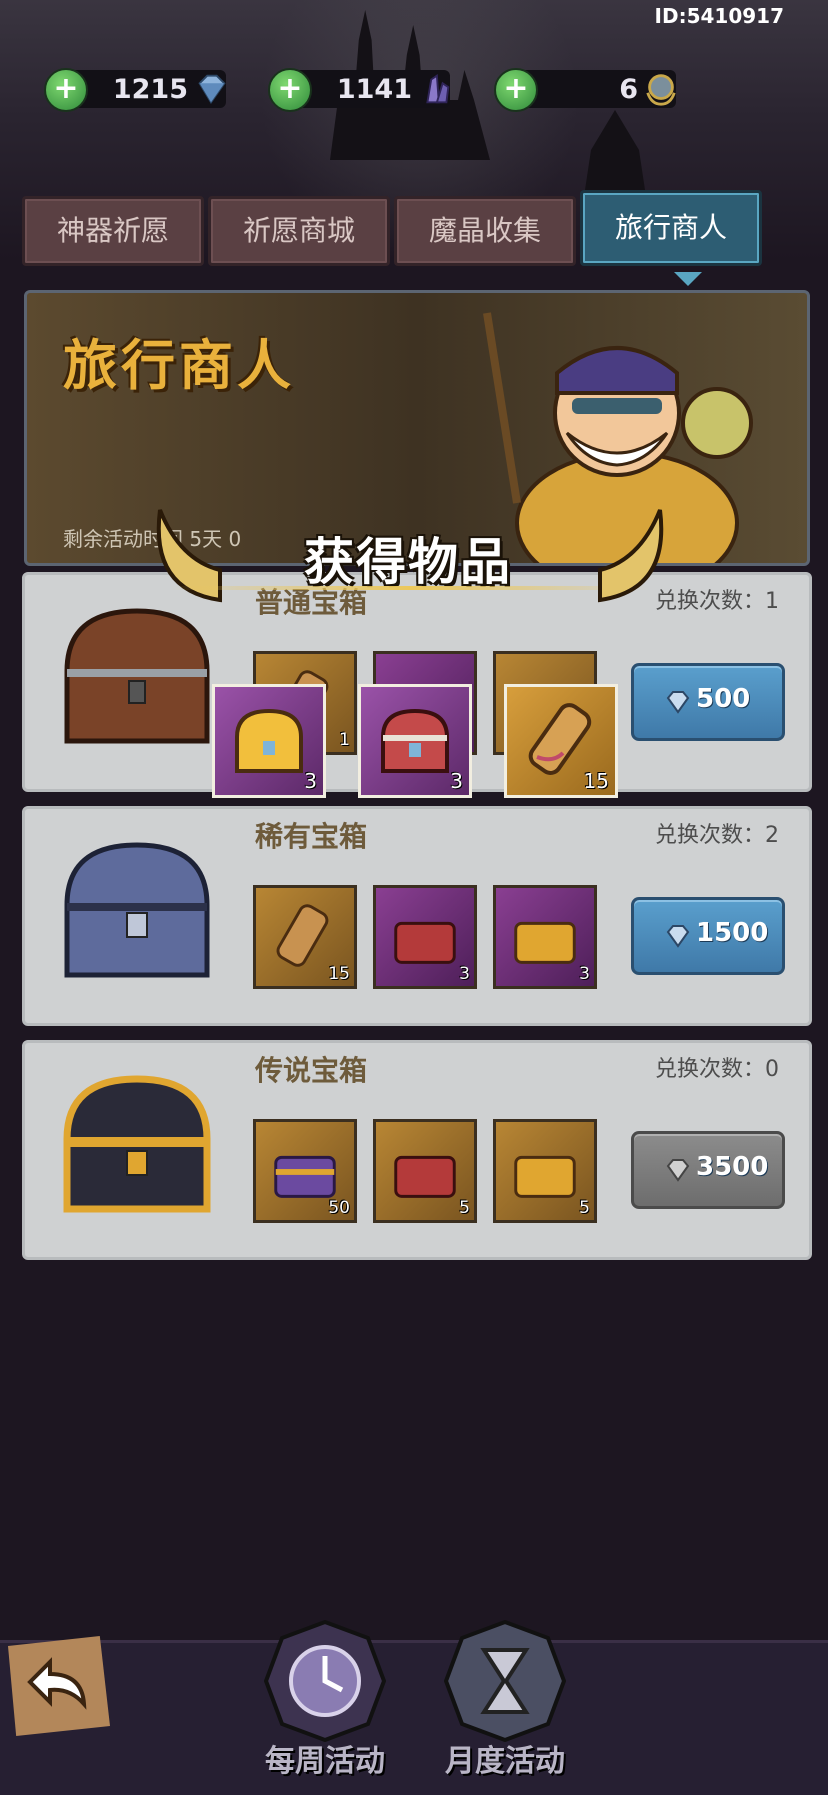 This screenshot has width=828, height=1795. What do you see at coordinates (661, 90) in the screenshot?
I see `medal-icon` at bounding box center [661, 90].